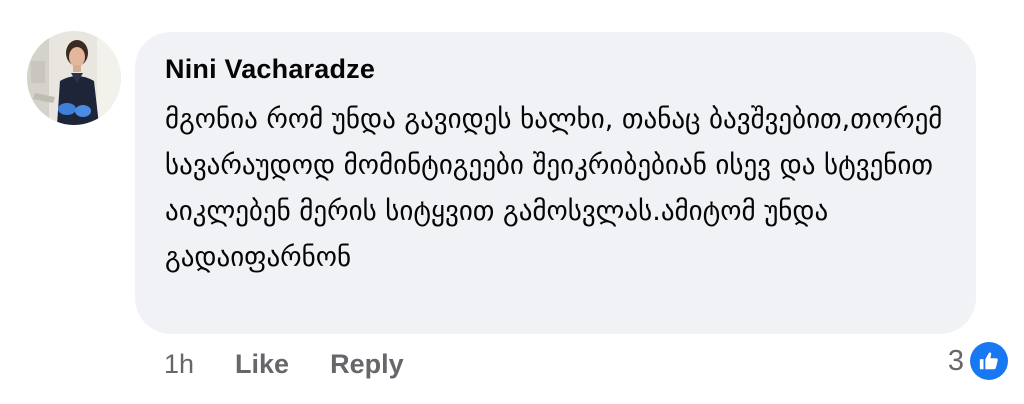  Describe the element at coordinates (989, 361) in the screenshot. I see `thumbs-up-icon` at that location.